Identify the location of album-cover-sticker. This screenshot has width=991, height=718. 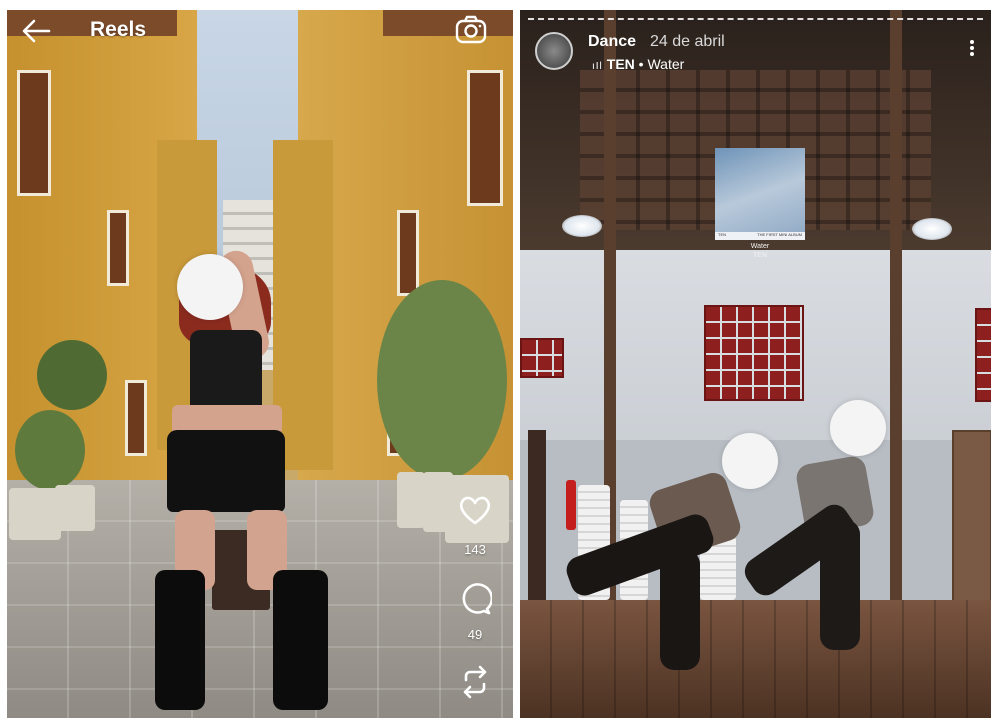
(760, 194).